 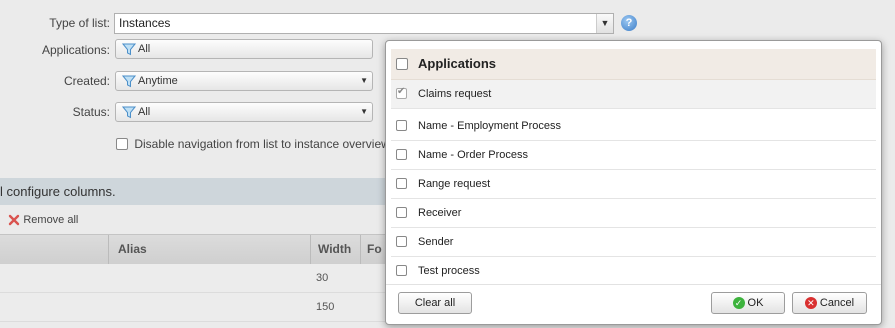 I want to click on cancel-button: ✕ Cancel, so click(x=829, y=303).